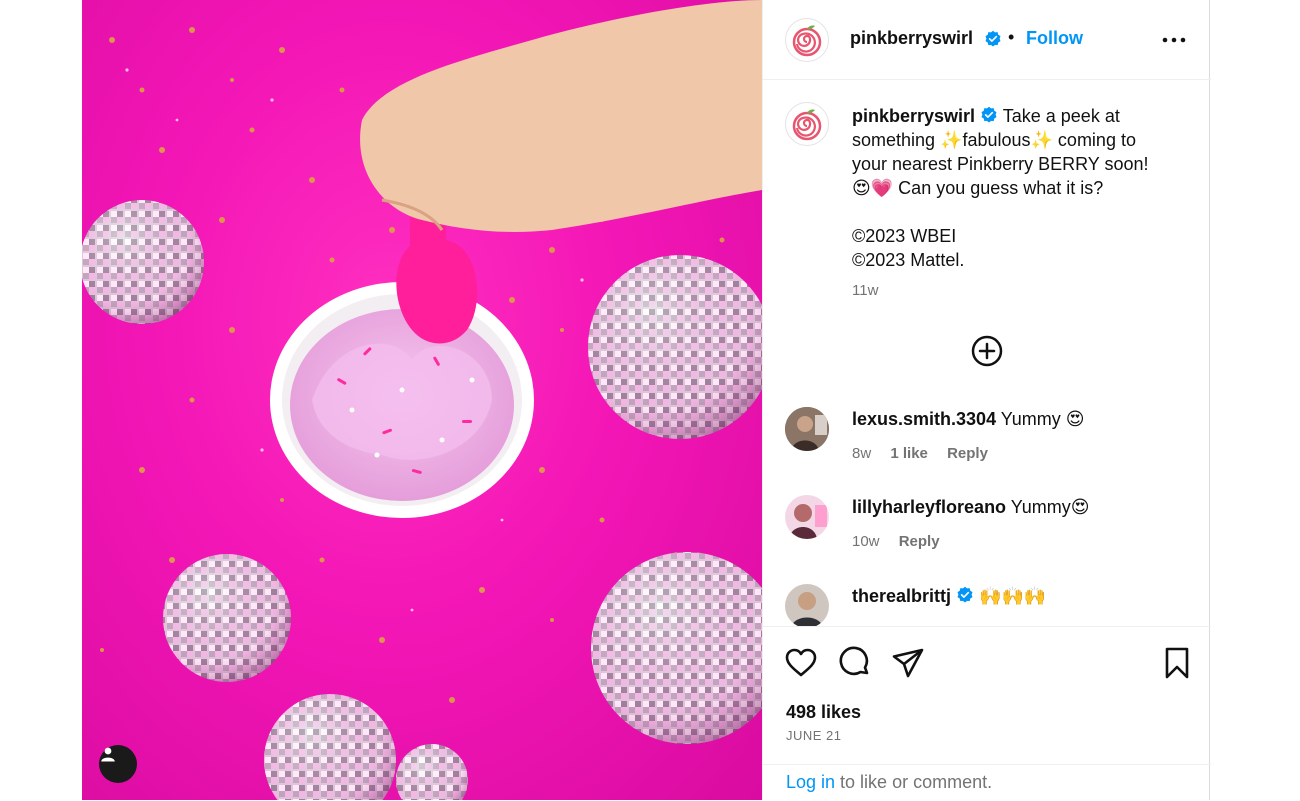 This screenshot has height=801, width=1300. What do you see at coordinates (1050, 507) in the screenshot?
I see `comment-text: Yummy😍` at bounding box center [1050, 507].